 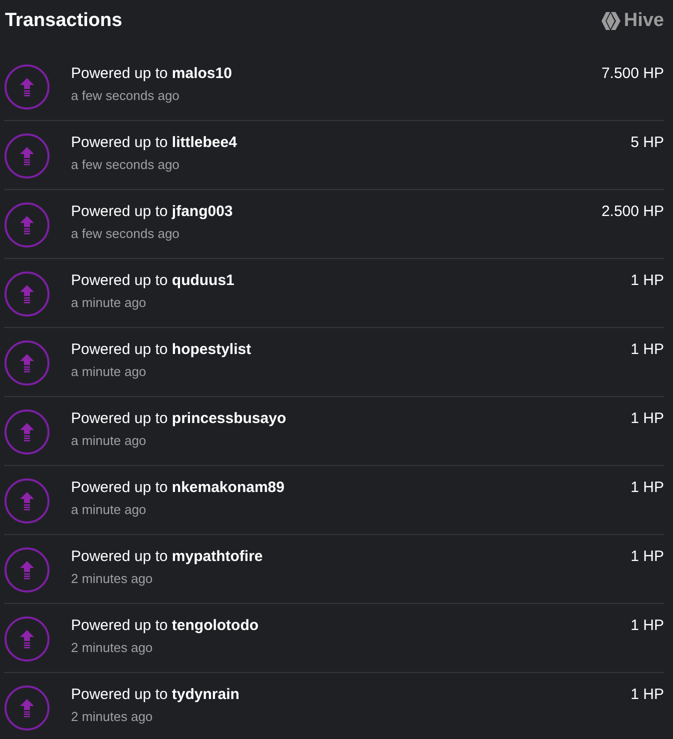 What do you see at coordinates (152, 212) in the screenshot?
I see `transaction-title: Powered up to jfang003` at bounding box center [152, 212].